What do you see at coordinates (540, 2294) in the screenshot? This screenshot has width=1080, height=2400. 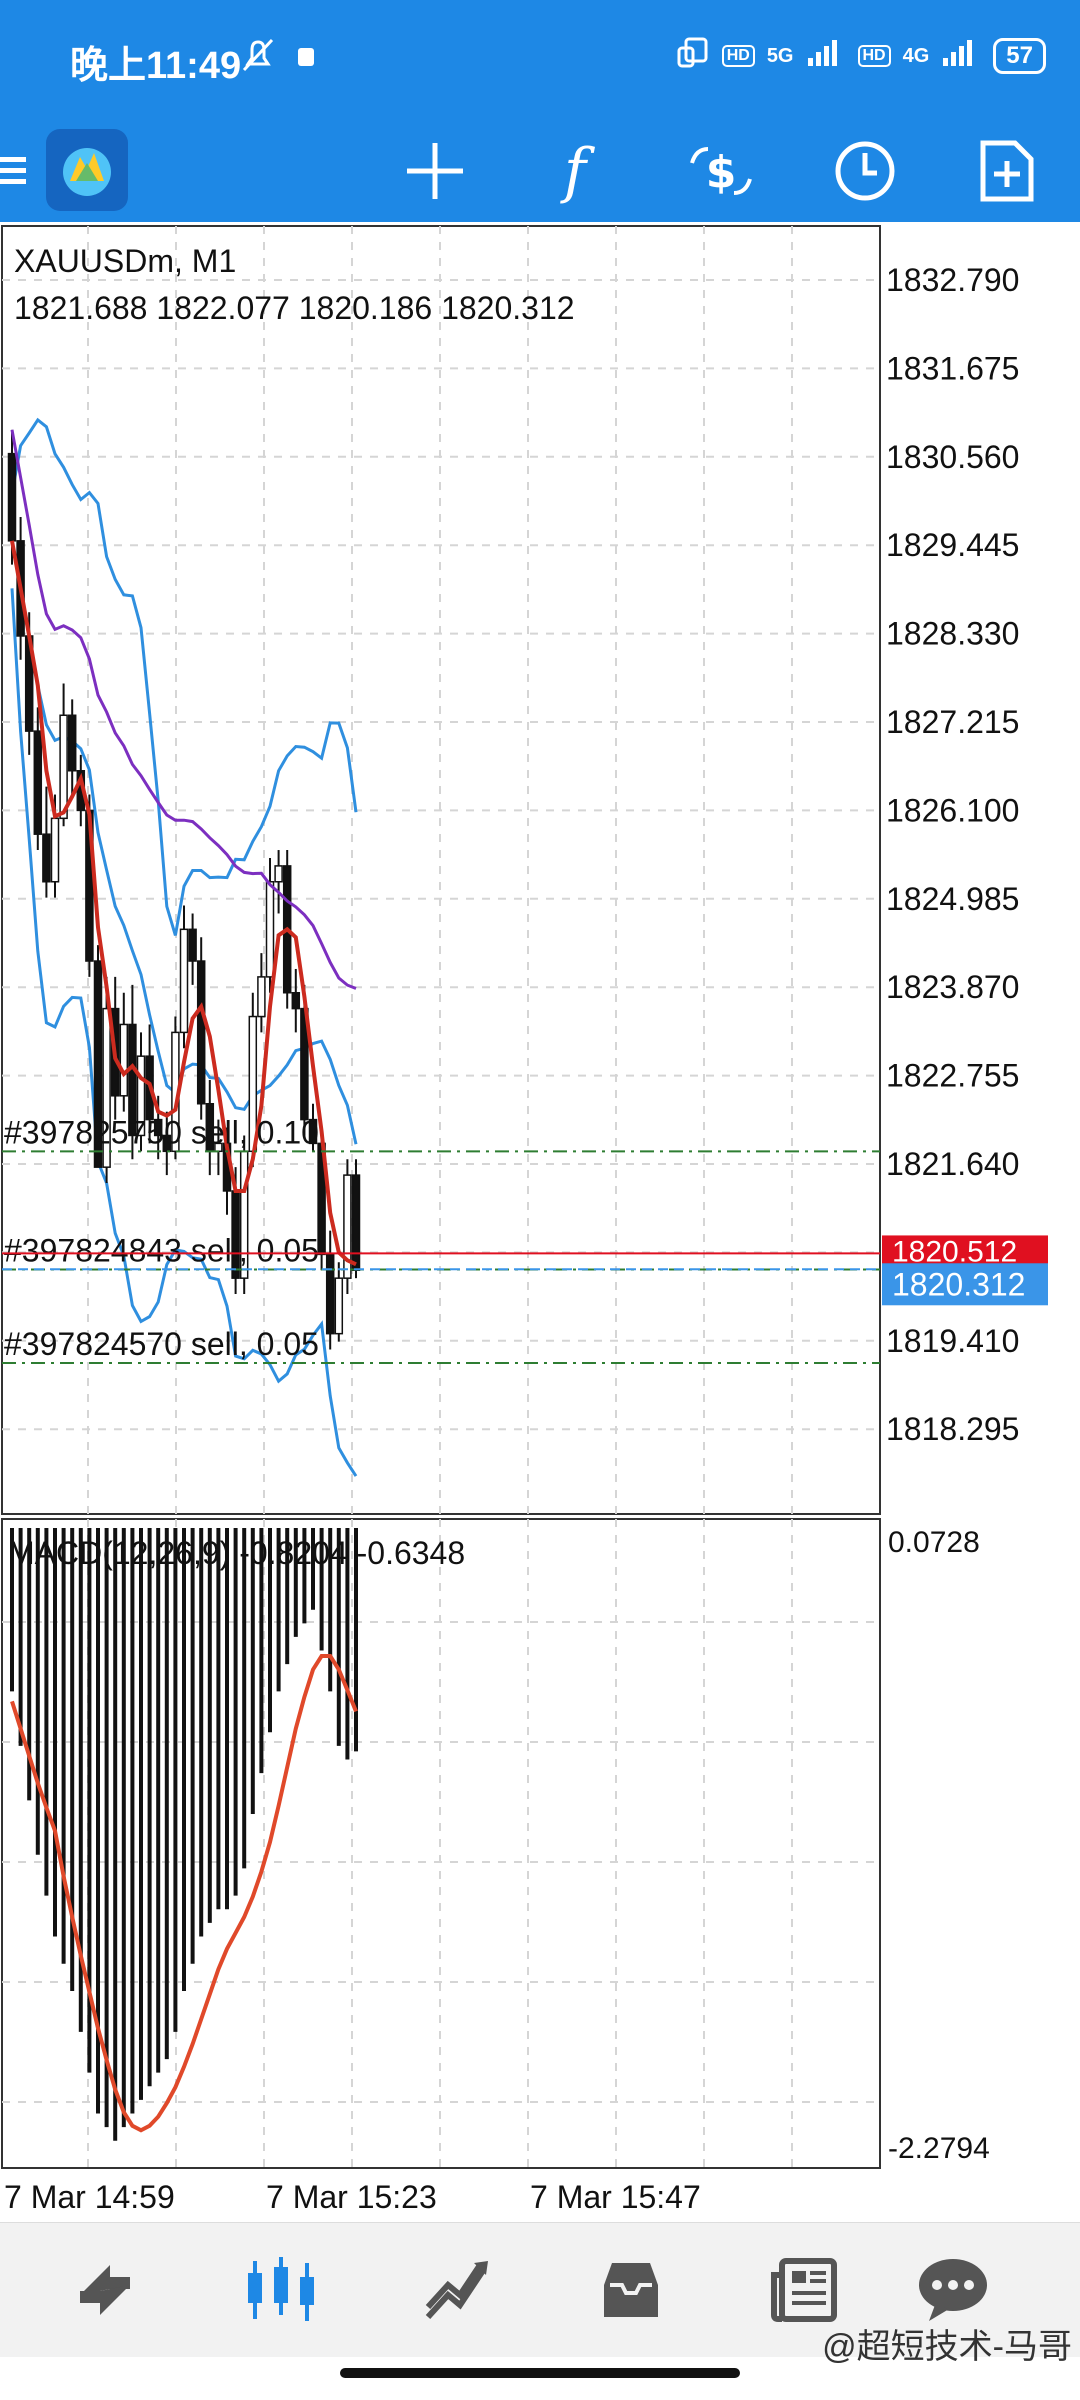 I see `bottom-navigation: @超短技术-马哥` at bounding box center [540, 2294].